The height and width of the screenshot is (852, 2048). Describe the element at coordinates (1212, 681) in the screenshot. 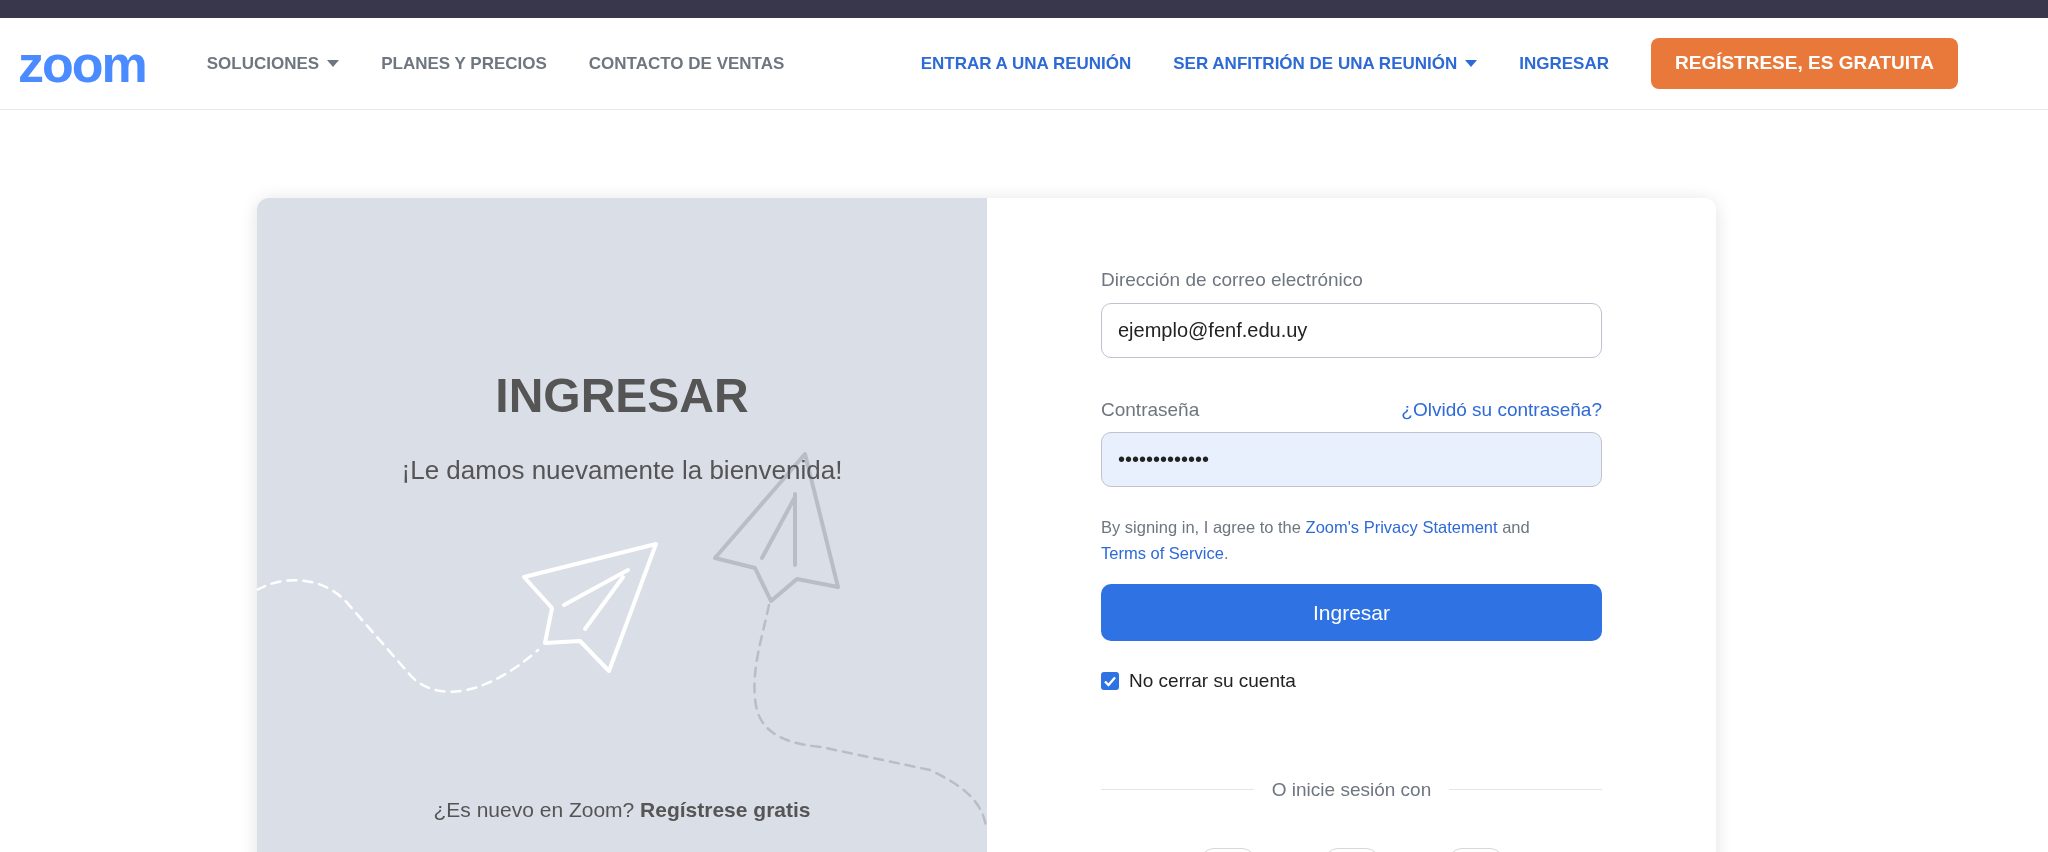

I see `remember-label: No cerrar su cuenta` at that location.